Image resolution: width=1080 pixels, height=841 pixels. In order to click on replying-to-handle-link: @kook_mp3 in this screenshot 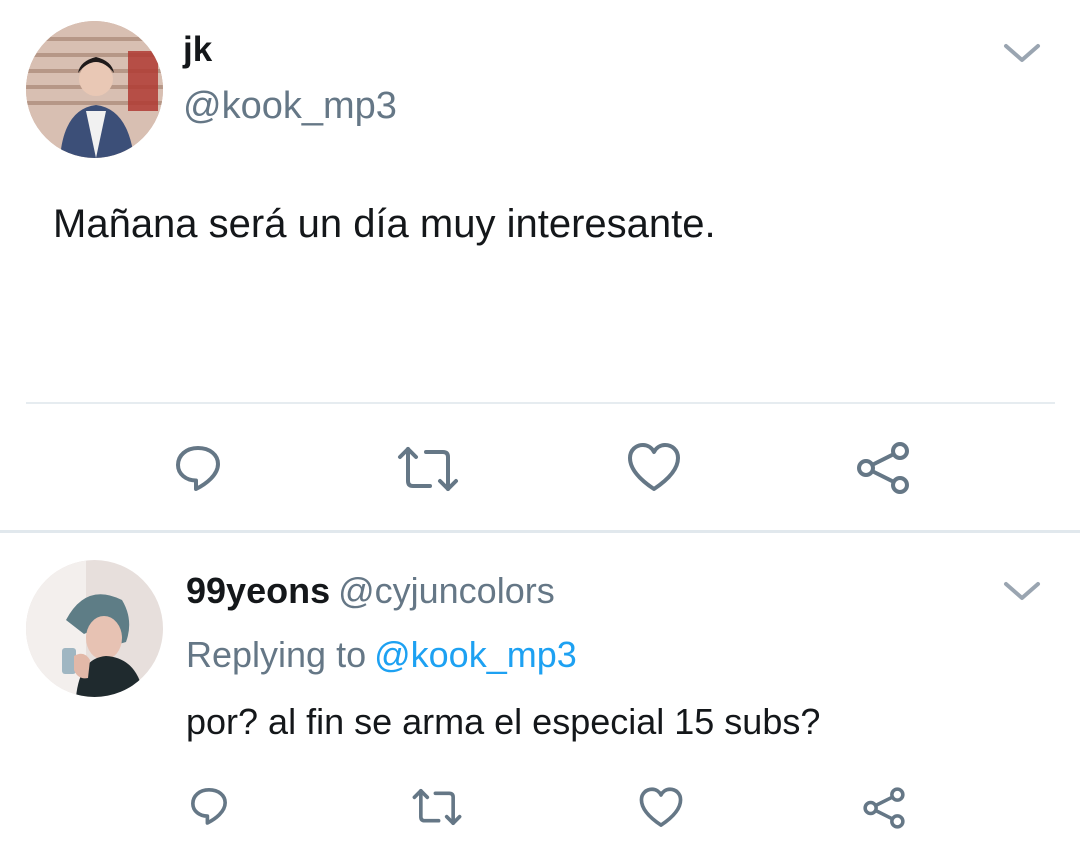, I will do `click(475, 654)`.